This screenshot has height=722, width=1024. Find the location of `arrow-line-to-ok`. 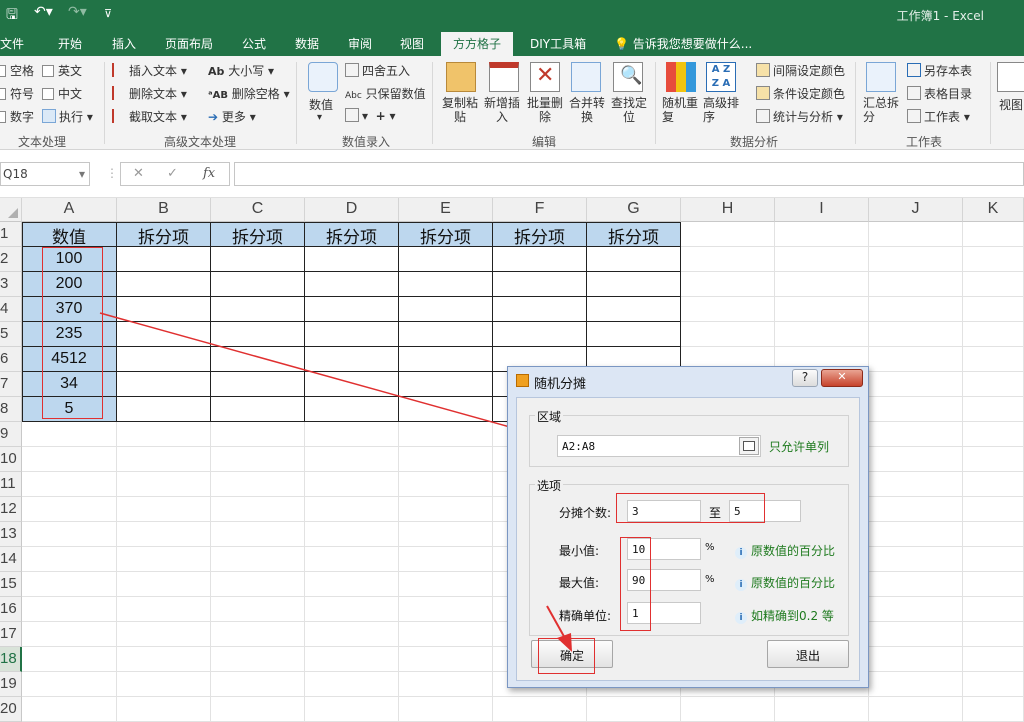

arrow-line-to-ok is located at coordinates (556, 623).